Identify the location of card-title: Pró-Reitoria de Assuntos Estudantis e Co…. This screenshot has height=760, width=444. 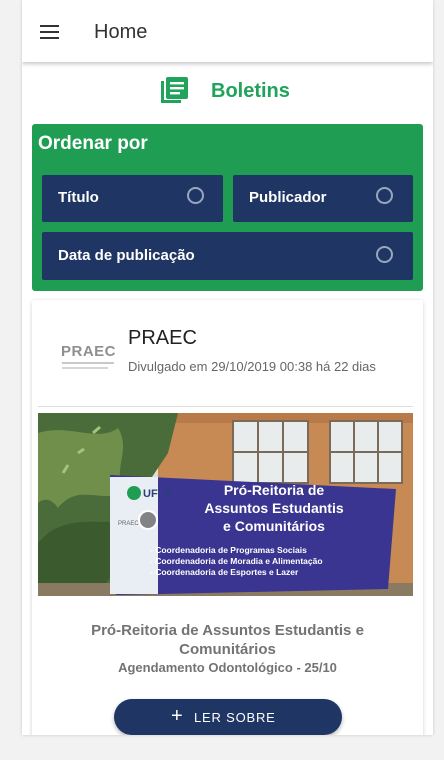
(227, 640).